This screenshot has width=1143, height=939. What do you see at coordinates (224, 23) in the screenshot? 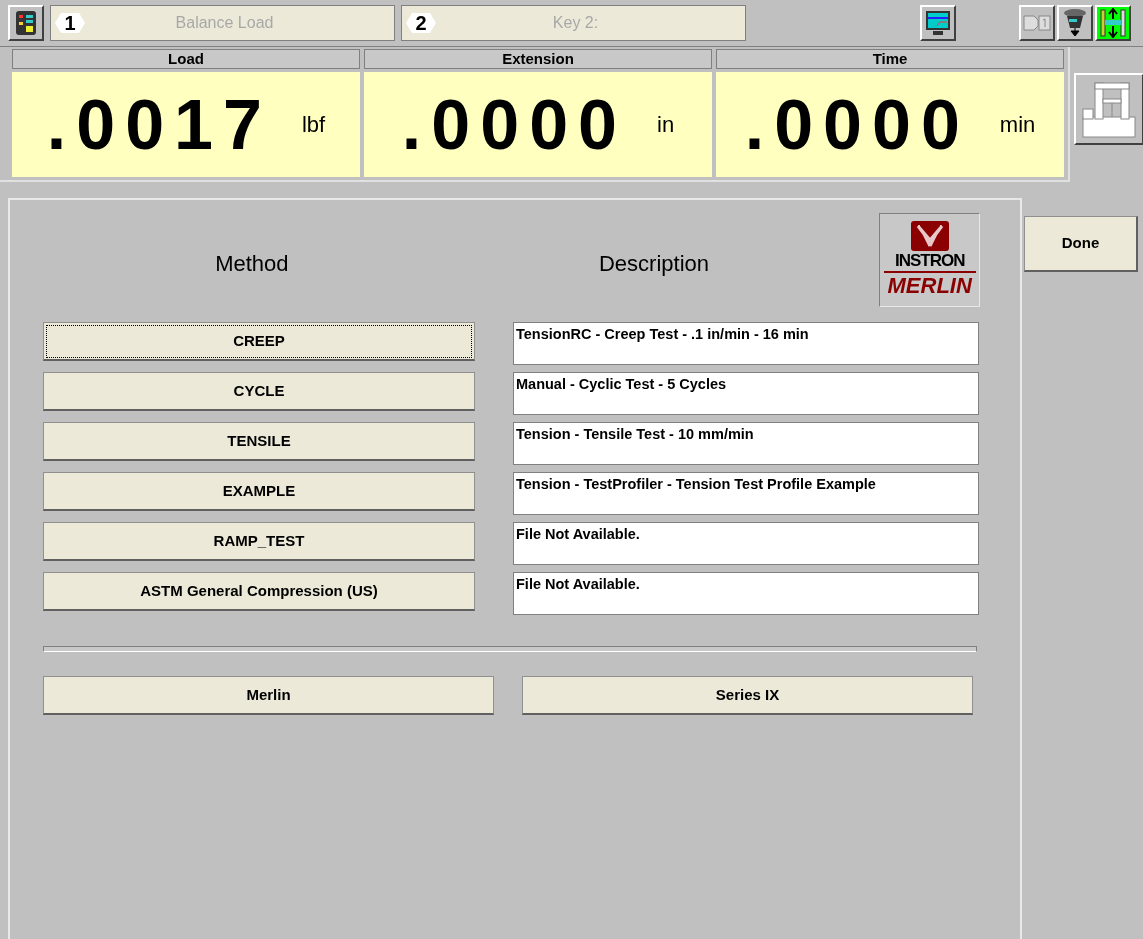
I see `key-label: Balance Load` at bounding box center [224, 23].